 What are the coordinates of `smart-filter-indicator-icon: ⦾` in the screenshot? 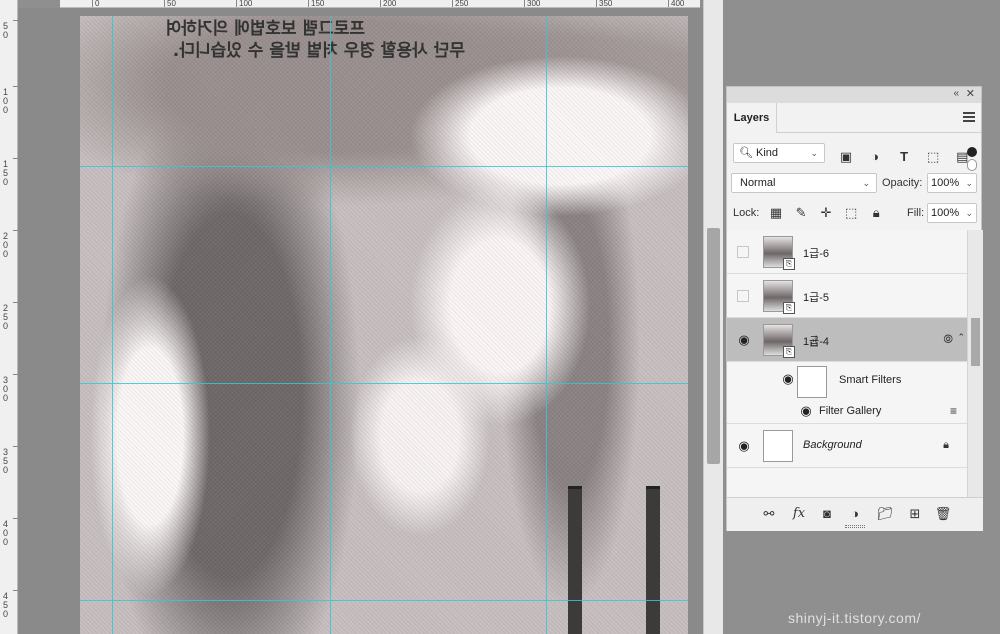 It's located at (948, 339).